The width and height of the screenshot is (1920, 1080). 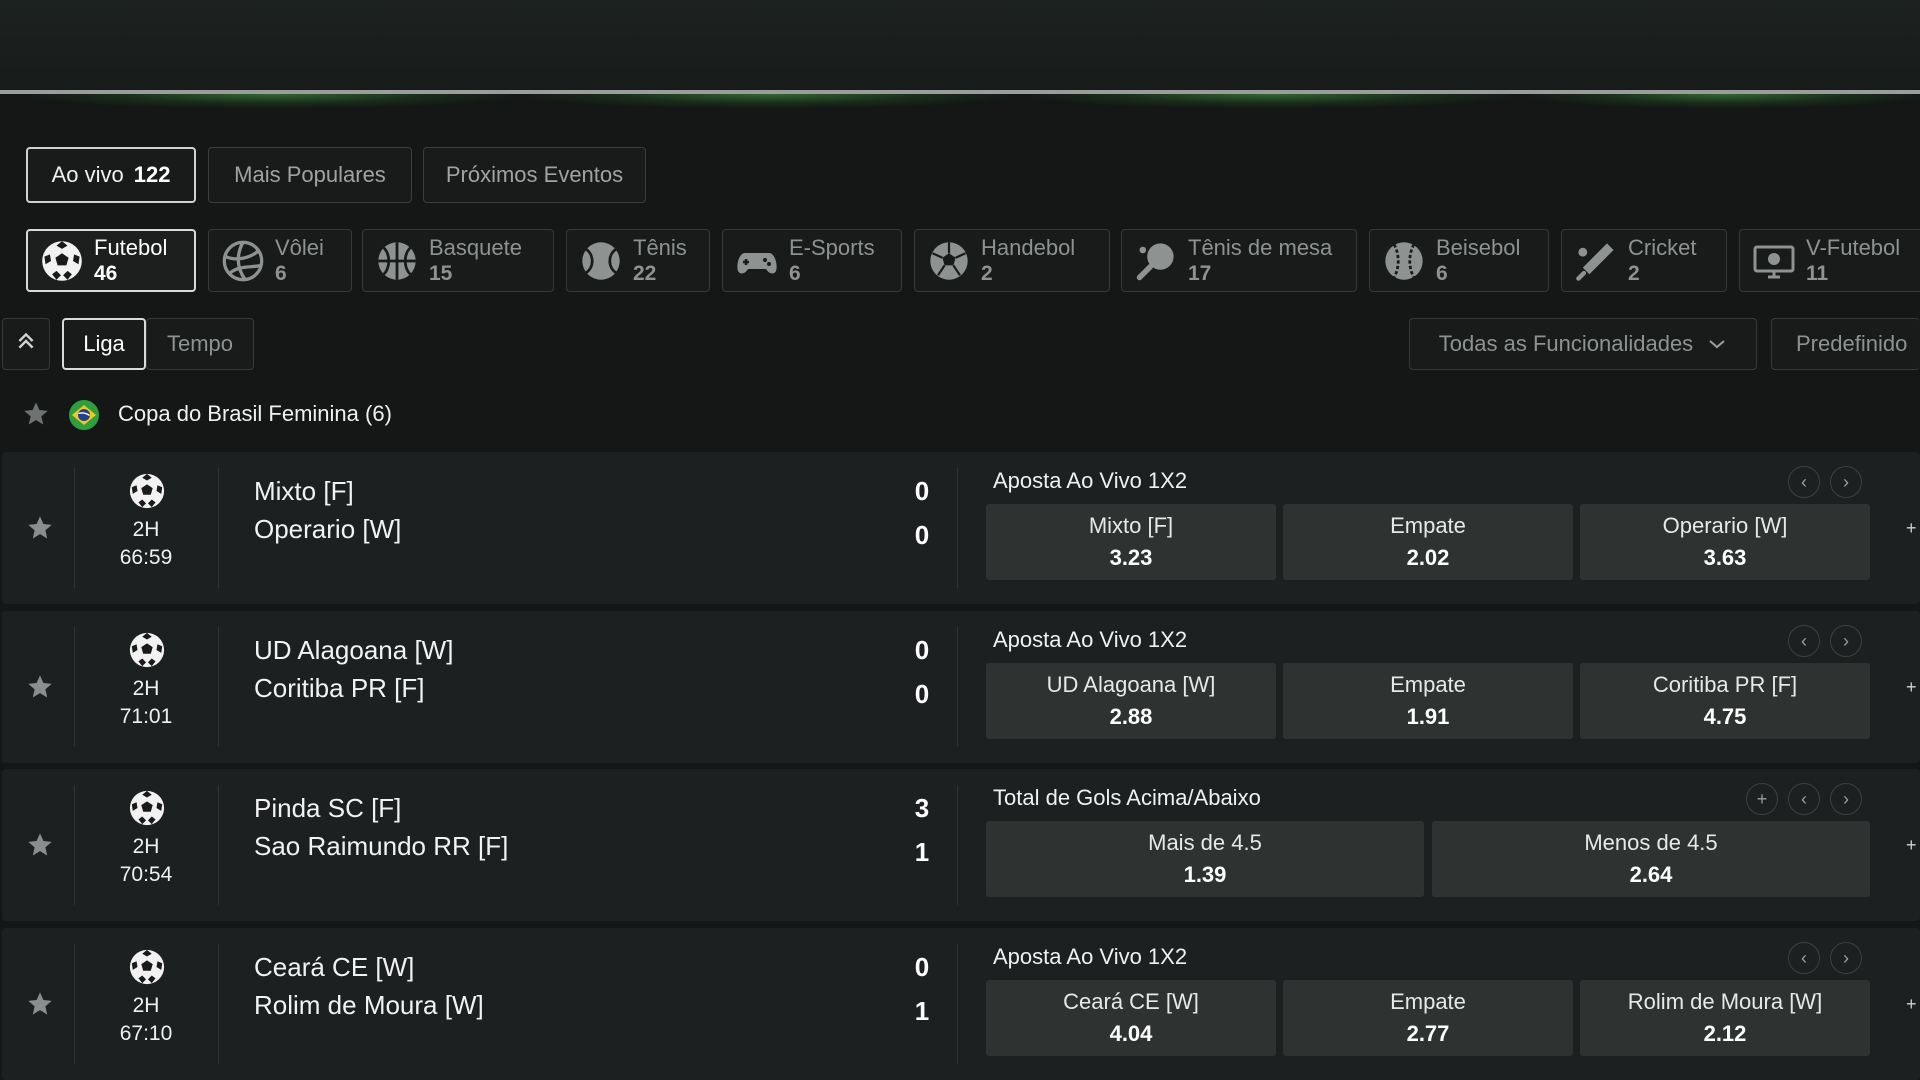 What do you see at coordinates (1428, 701) in the screenshot?
I see `odd-button: Empate 1.91` at bounding box center [1428, 701].